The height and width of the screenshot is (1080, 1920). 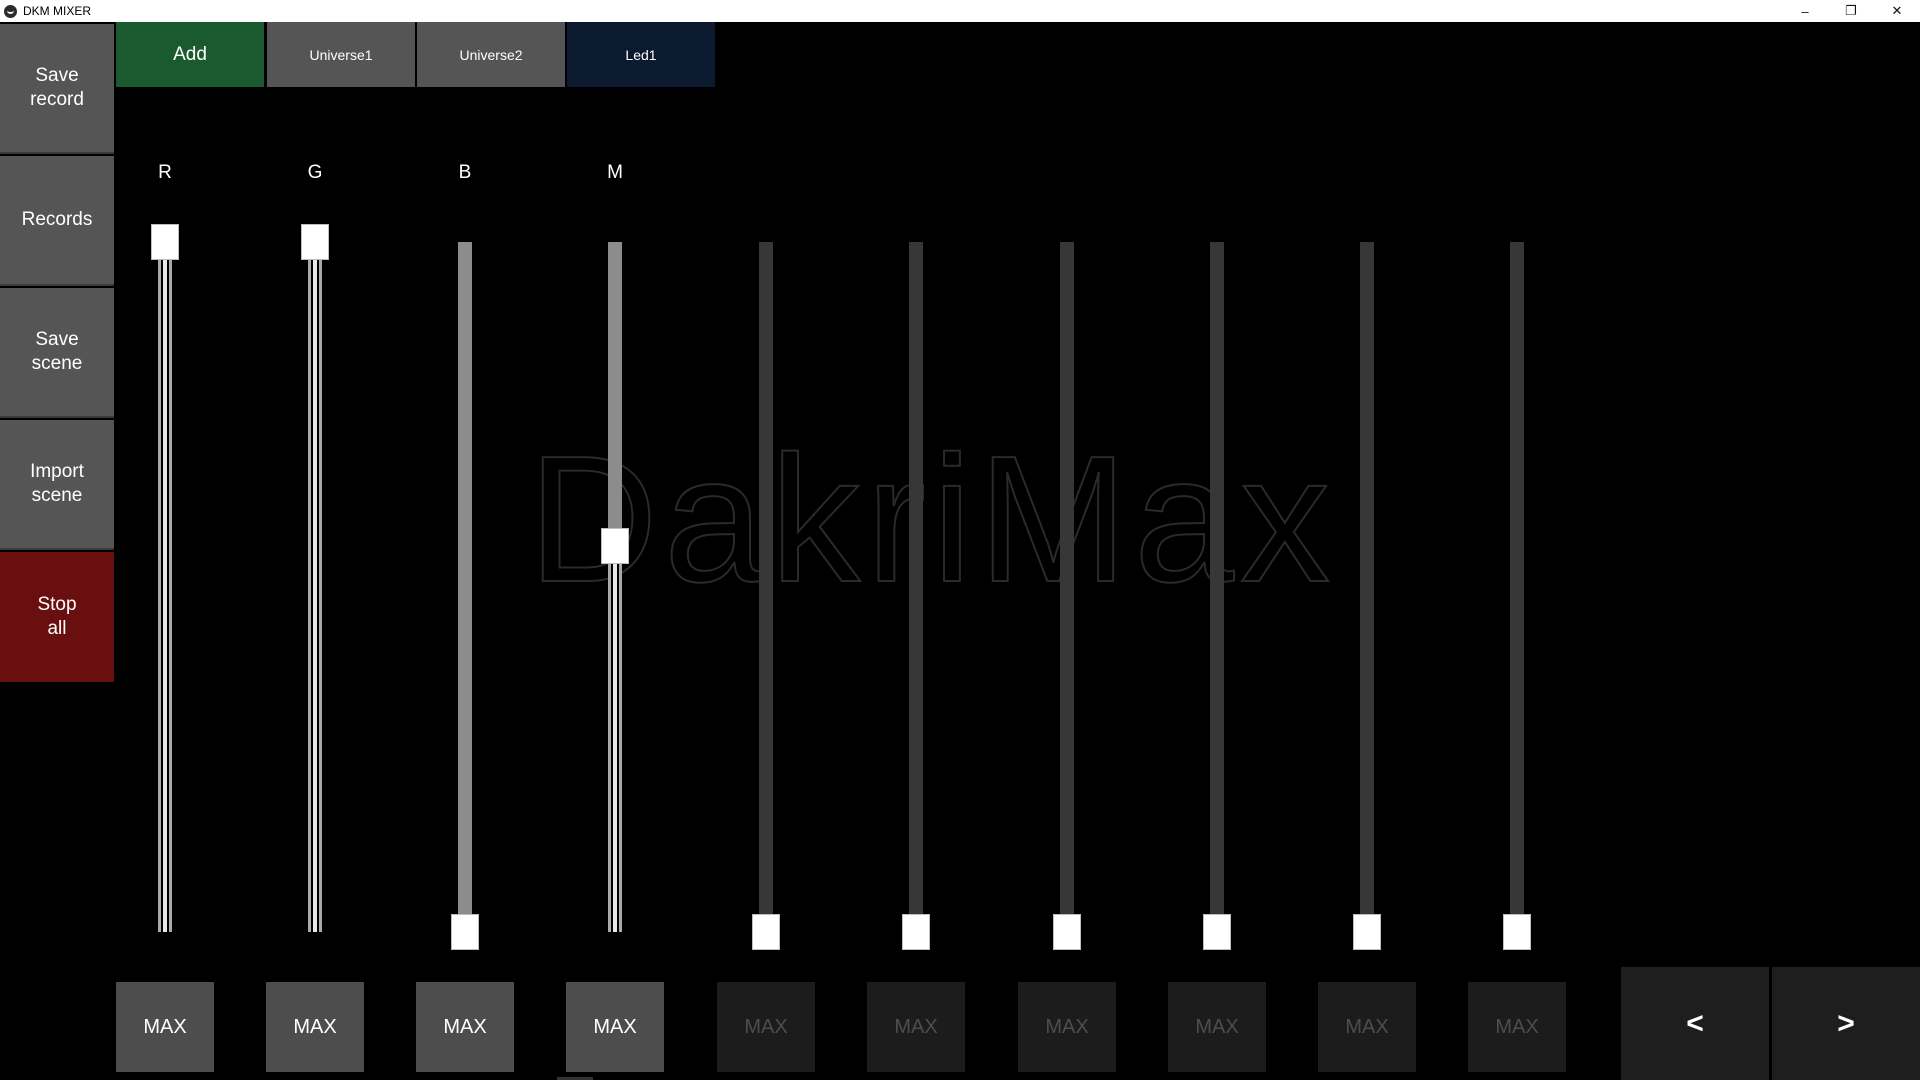 I want to click on add-tab-button: Add, so click(x=190, y=54).